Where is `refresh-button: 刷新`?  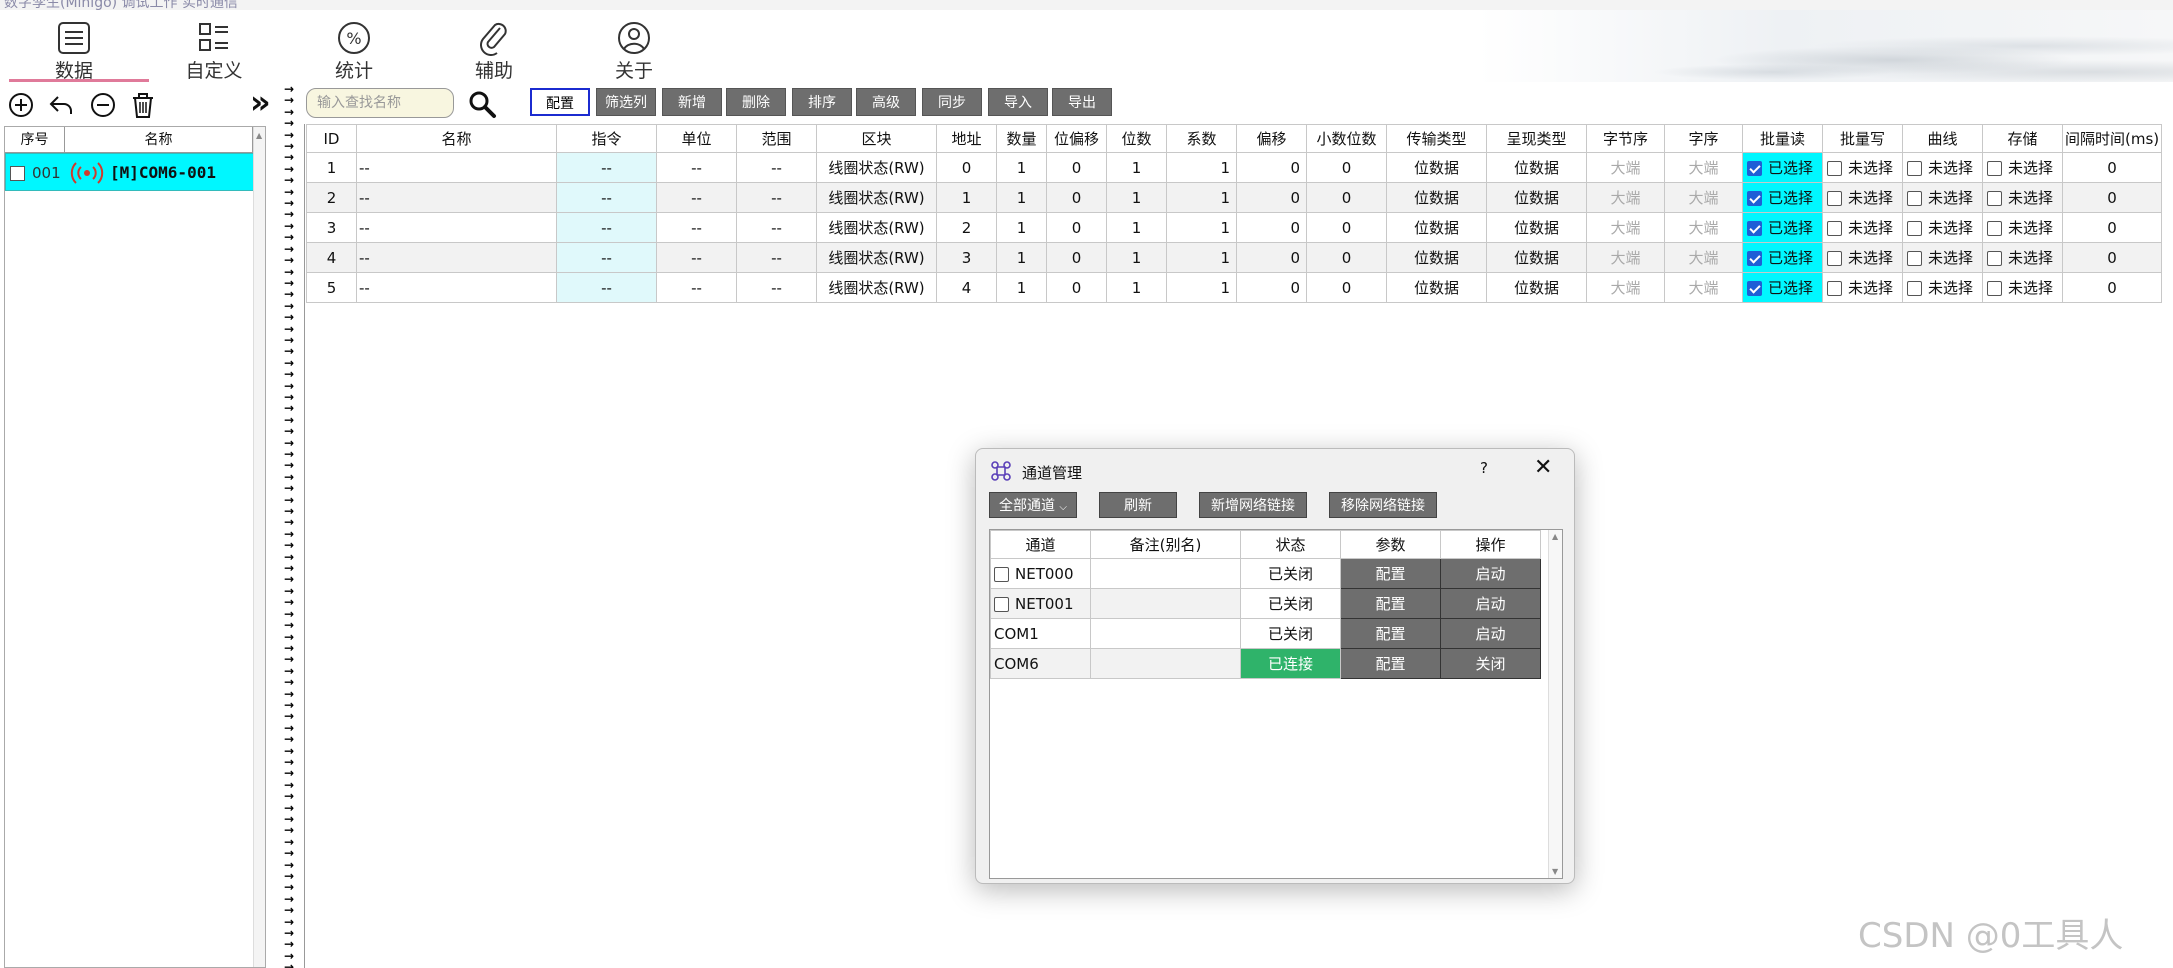
refresh-button: 刷新 is located at coordinates (1138, 505).